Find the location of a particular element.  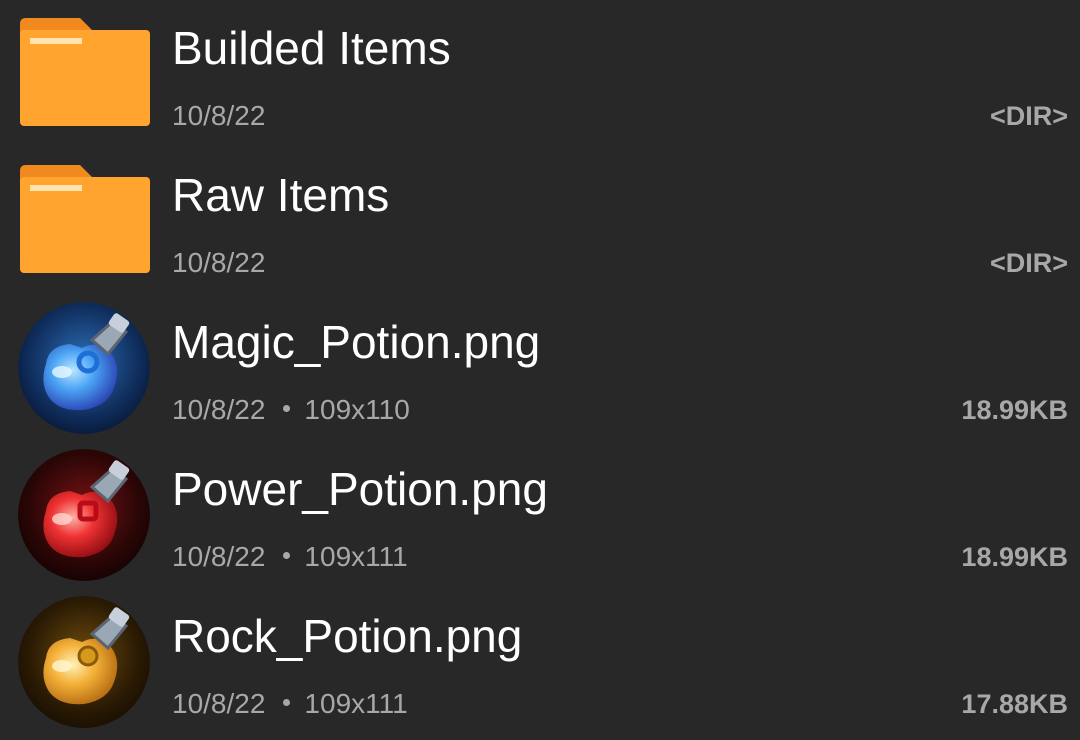

file-meta: 10/8/22 109x110 is located at coordinates (291, 410).